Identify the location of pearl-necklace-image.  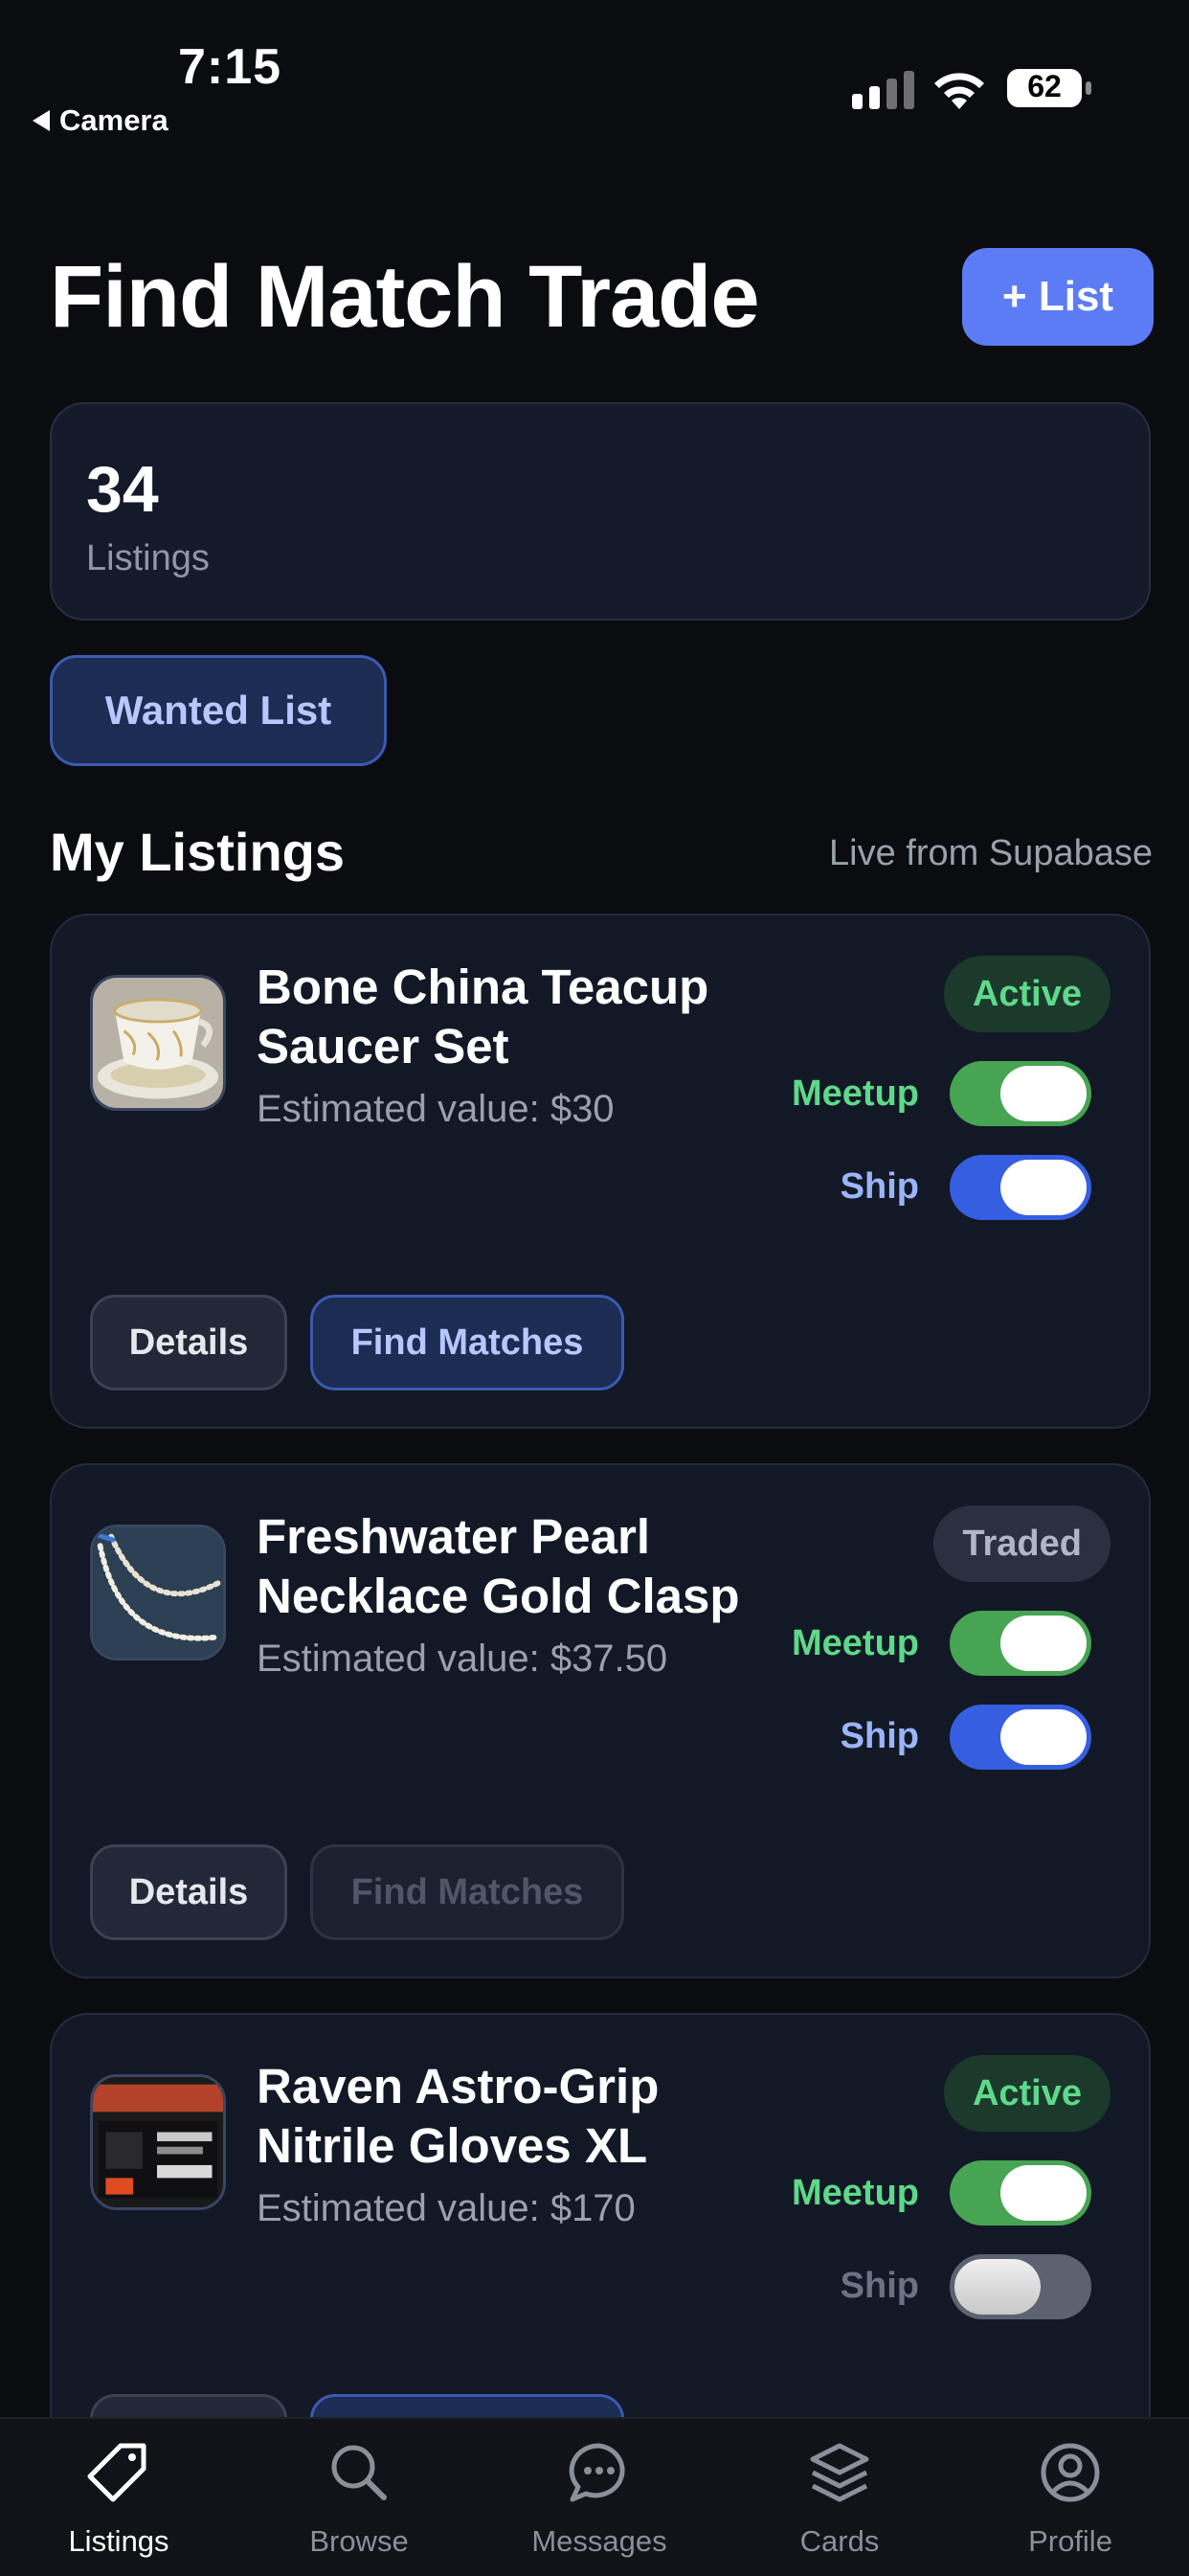
(158, 1592).